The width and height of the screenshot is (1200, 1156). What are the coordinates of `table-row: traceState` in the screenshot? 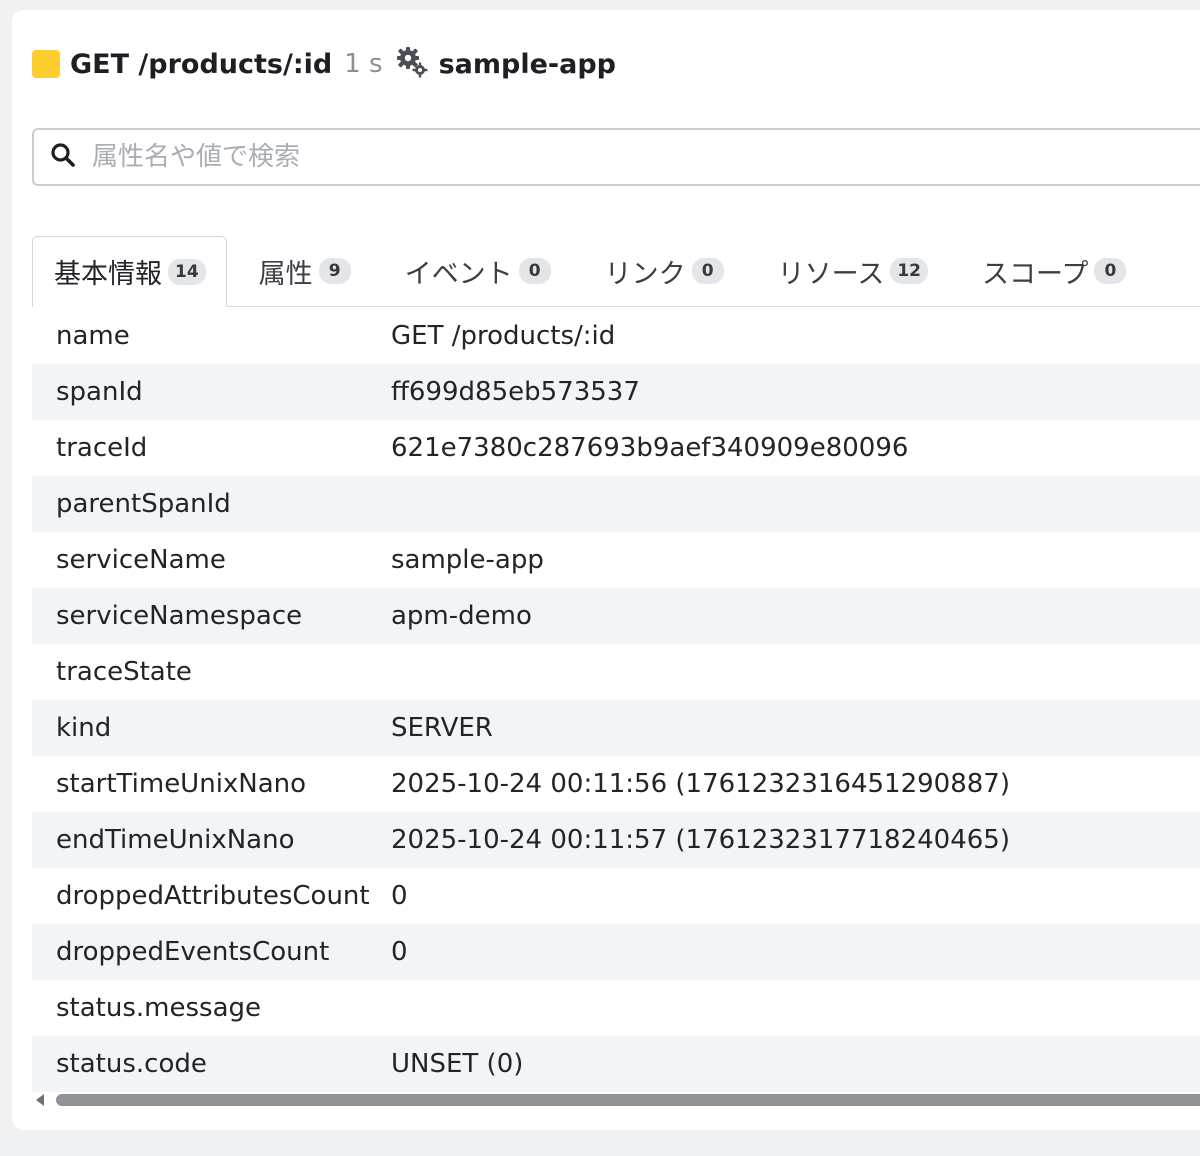 It's located at (616, 672).